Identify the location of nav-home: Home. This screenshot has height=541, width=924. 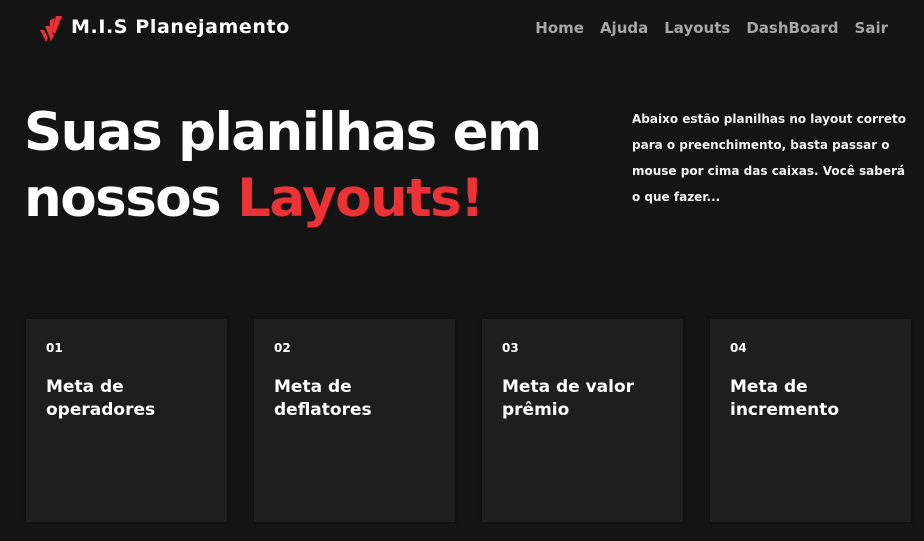
(559, 28).